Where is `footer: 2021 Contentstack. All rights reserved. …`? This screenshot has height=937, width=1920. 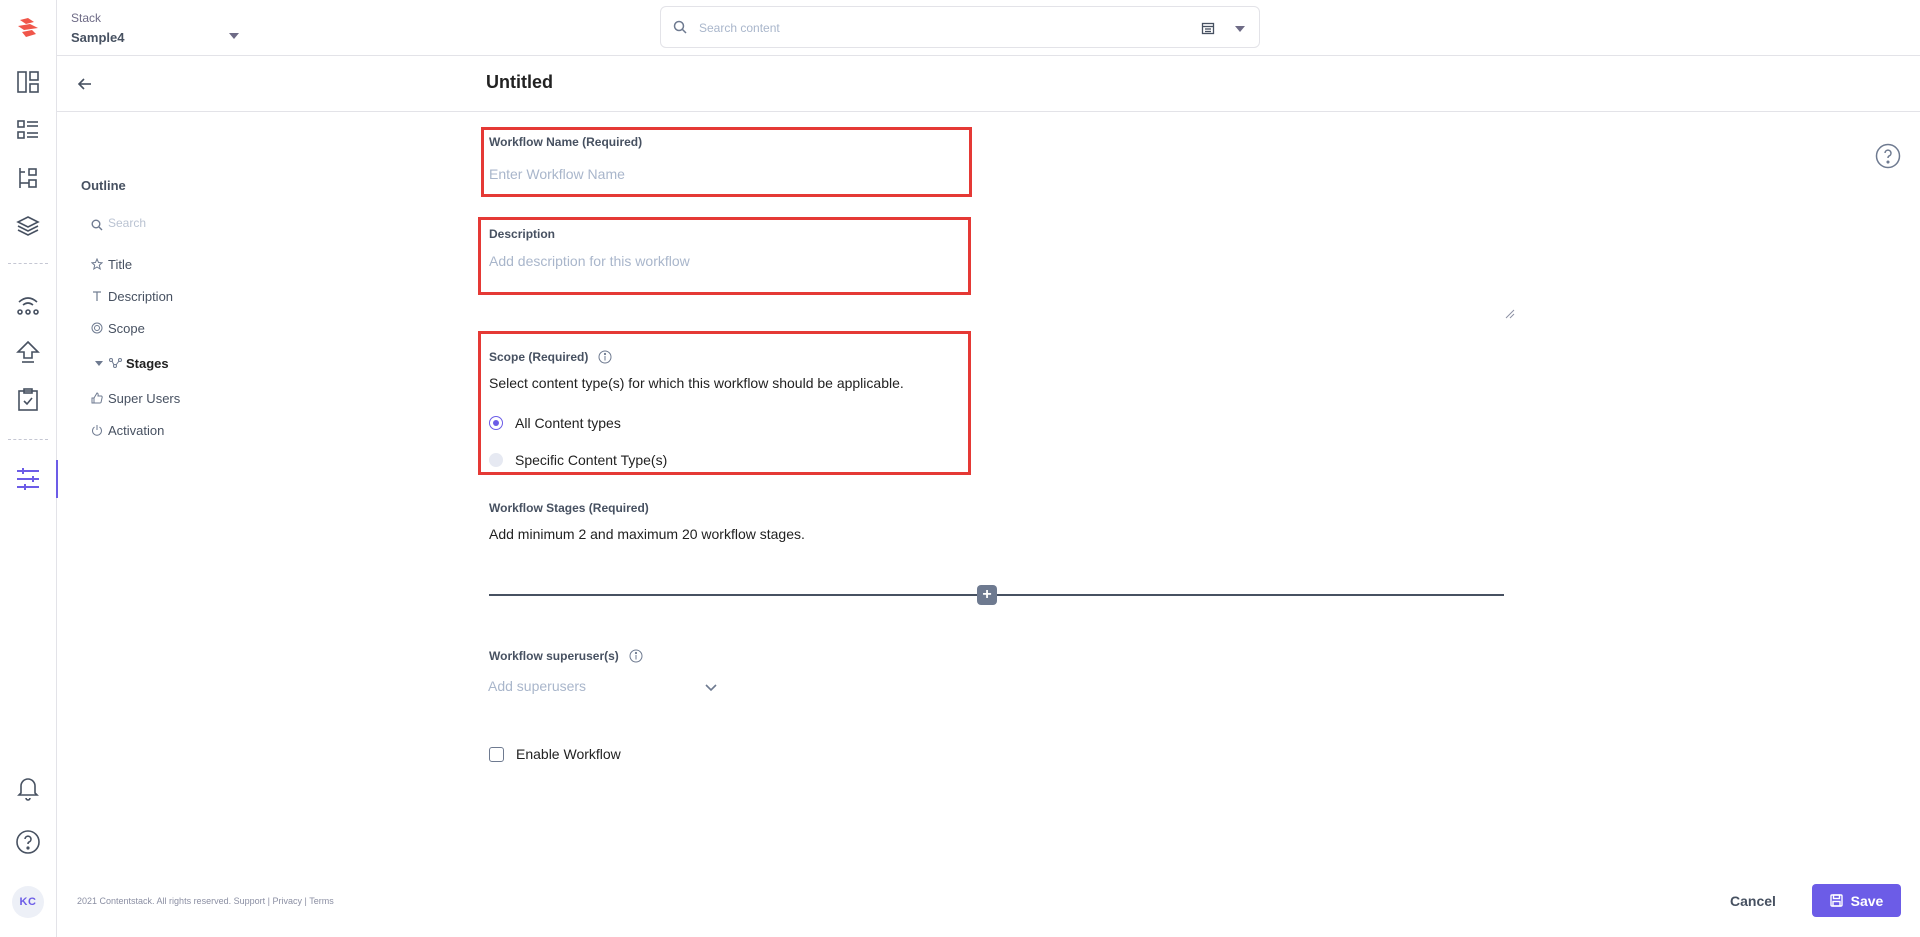 footer: 2021 Contentstack. All rights reserved. … is located at coordinates (205, 901).